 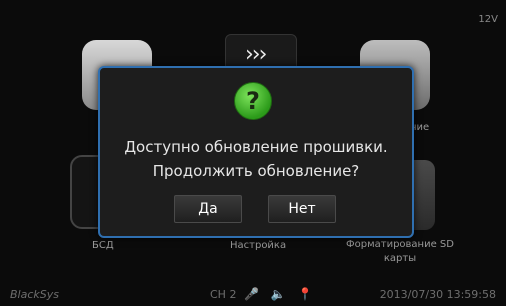 I want to click on format-sd-label: Форматирование SD карты, so click(x=400, y=251).